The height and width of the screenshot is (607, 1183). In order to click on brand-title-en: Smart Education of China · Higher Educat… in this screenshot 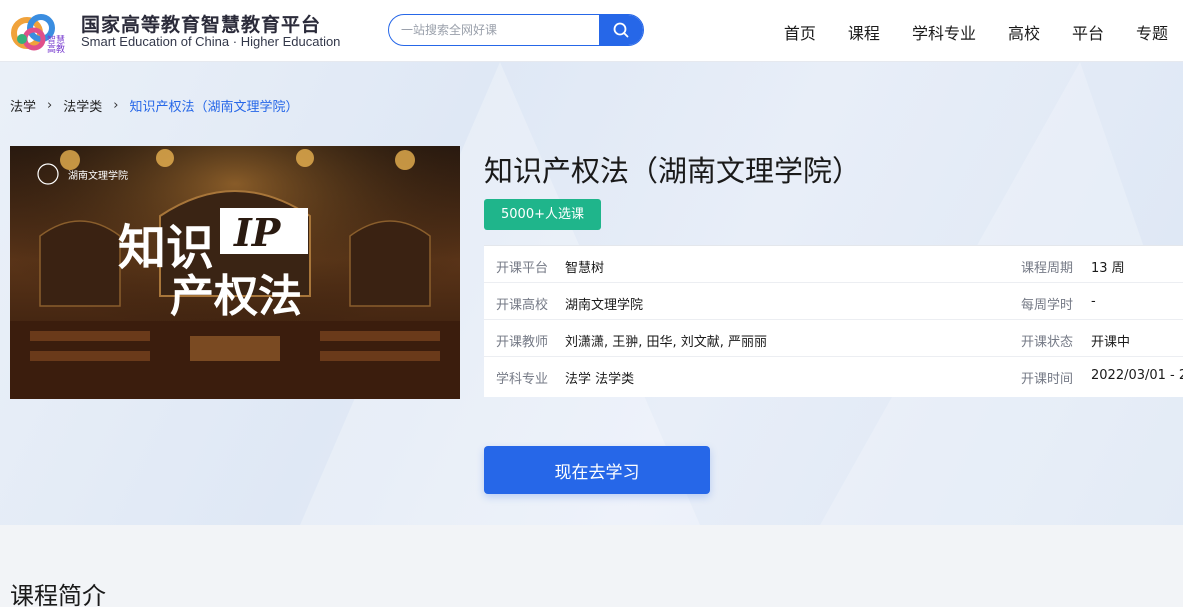, I will do `click(210, 41)`.